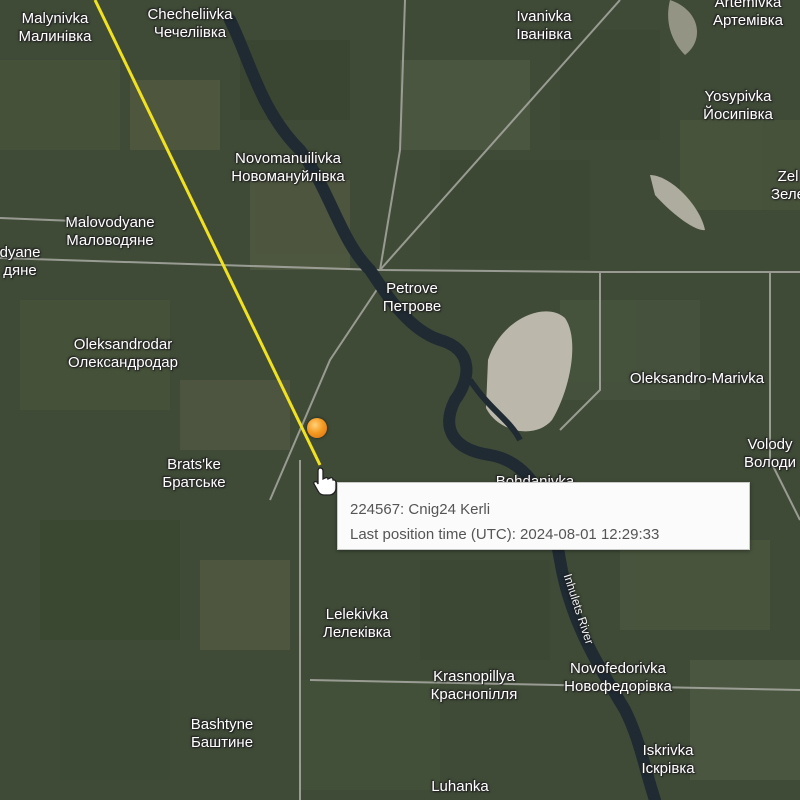 The height and width of the screenshot is (800, 800). Describe the element at coordinates (55, 27) in the screenshot. I see `place-label-malynivka: Malynivka Малинівка` at that location.